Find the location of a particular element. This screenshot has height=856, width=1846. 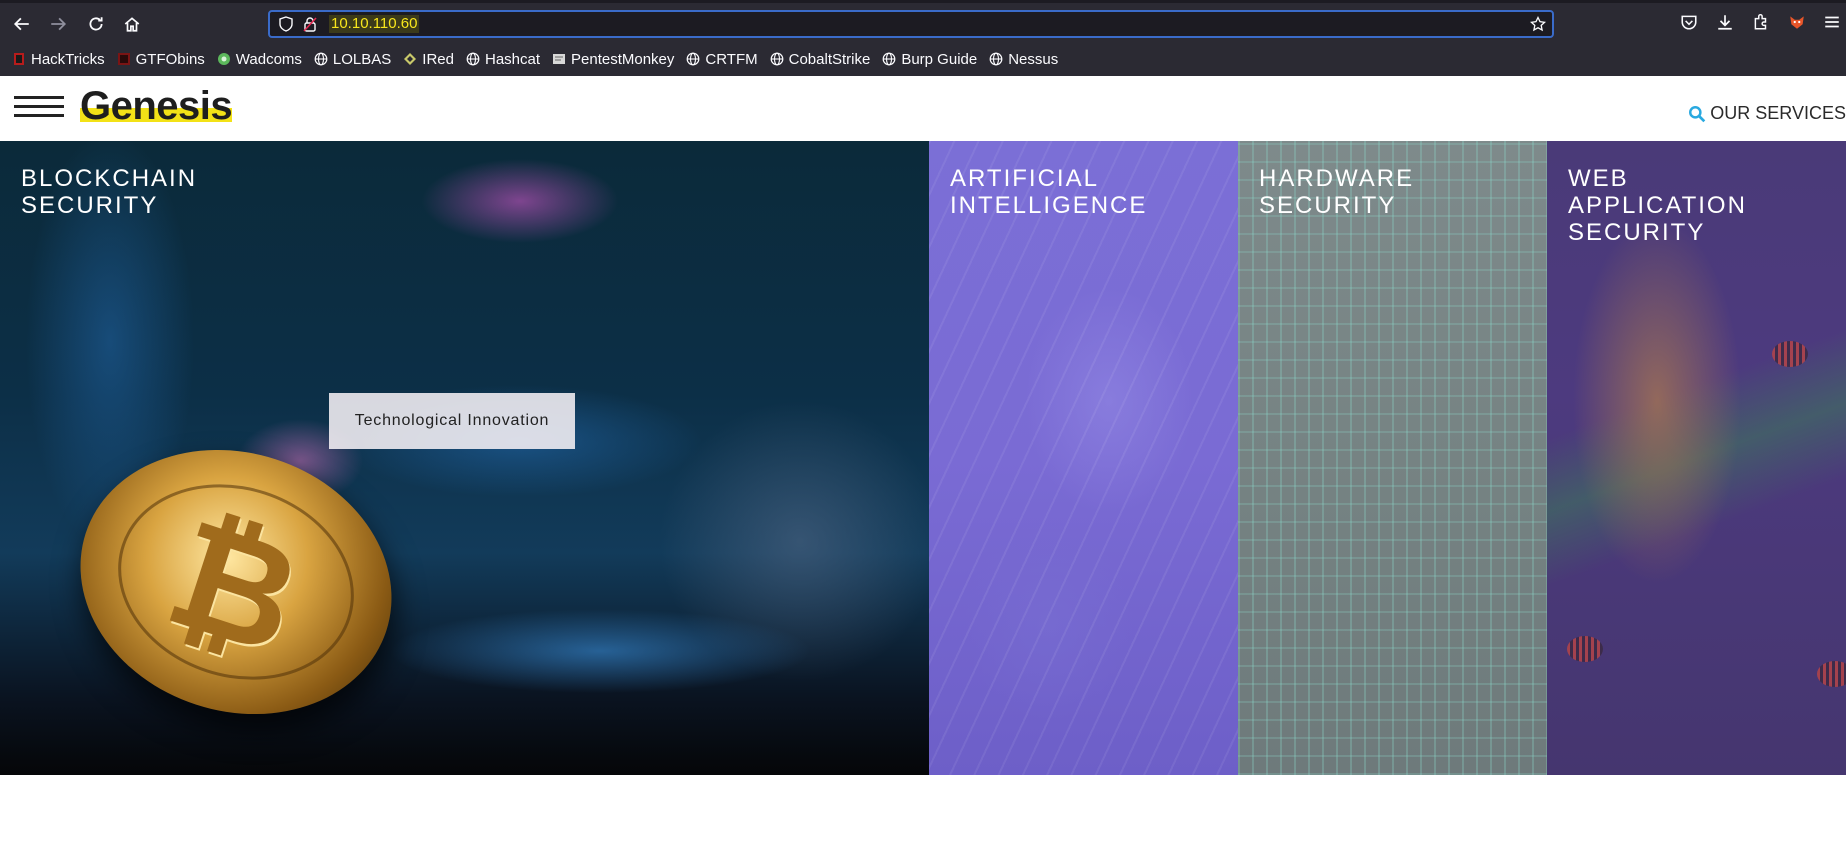

panel-title: ARTIFICIAL INTELLIGENCE is located at coordinates (1049, 192).